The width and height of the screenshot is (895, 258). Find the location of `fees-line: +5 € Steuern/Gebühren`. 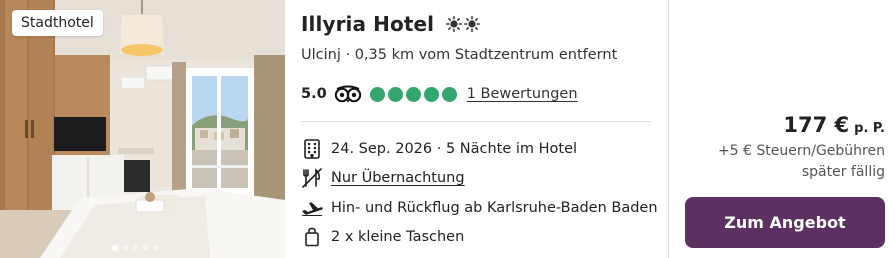

fees-line: +5 € Steuern/Gebühren is located at coordinates (801, 151).